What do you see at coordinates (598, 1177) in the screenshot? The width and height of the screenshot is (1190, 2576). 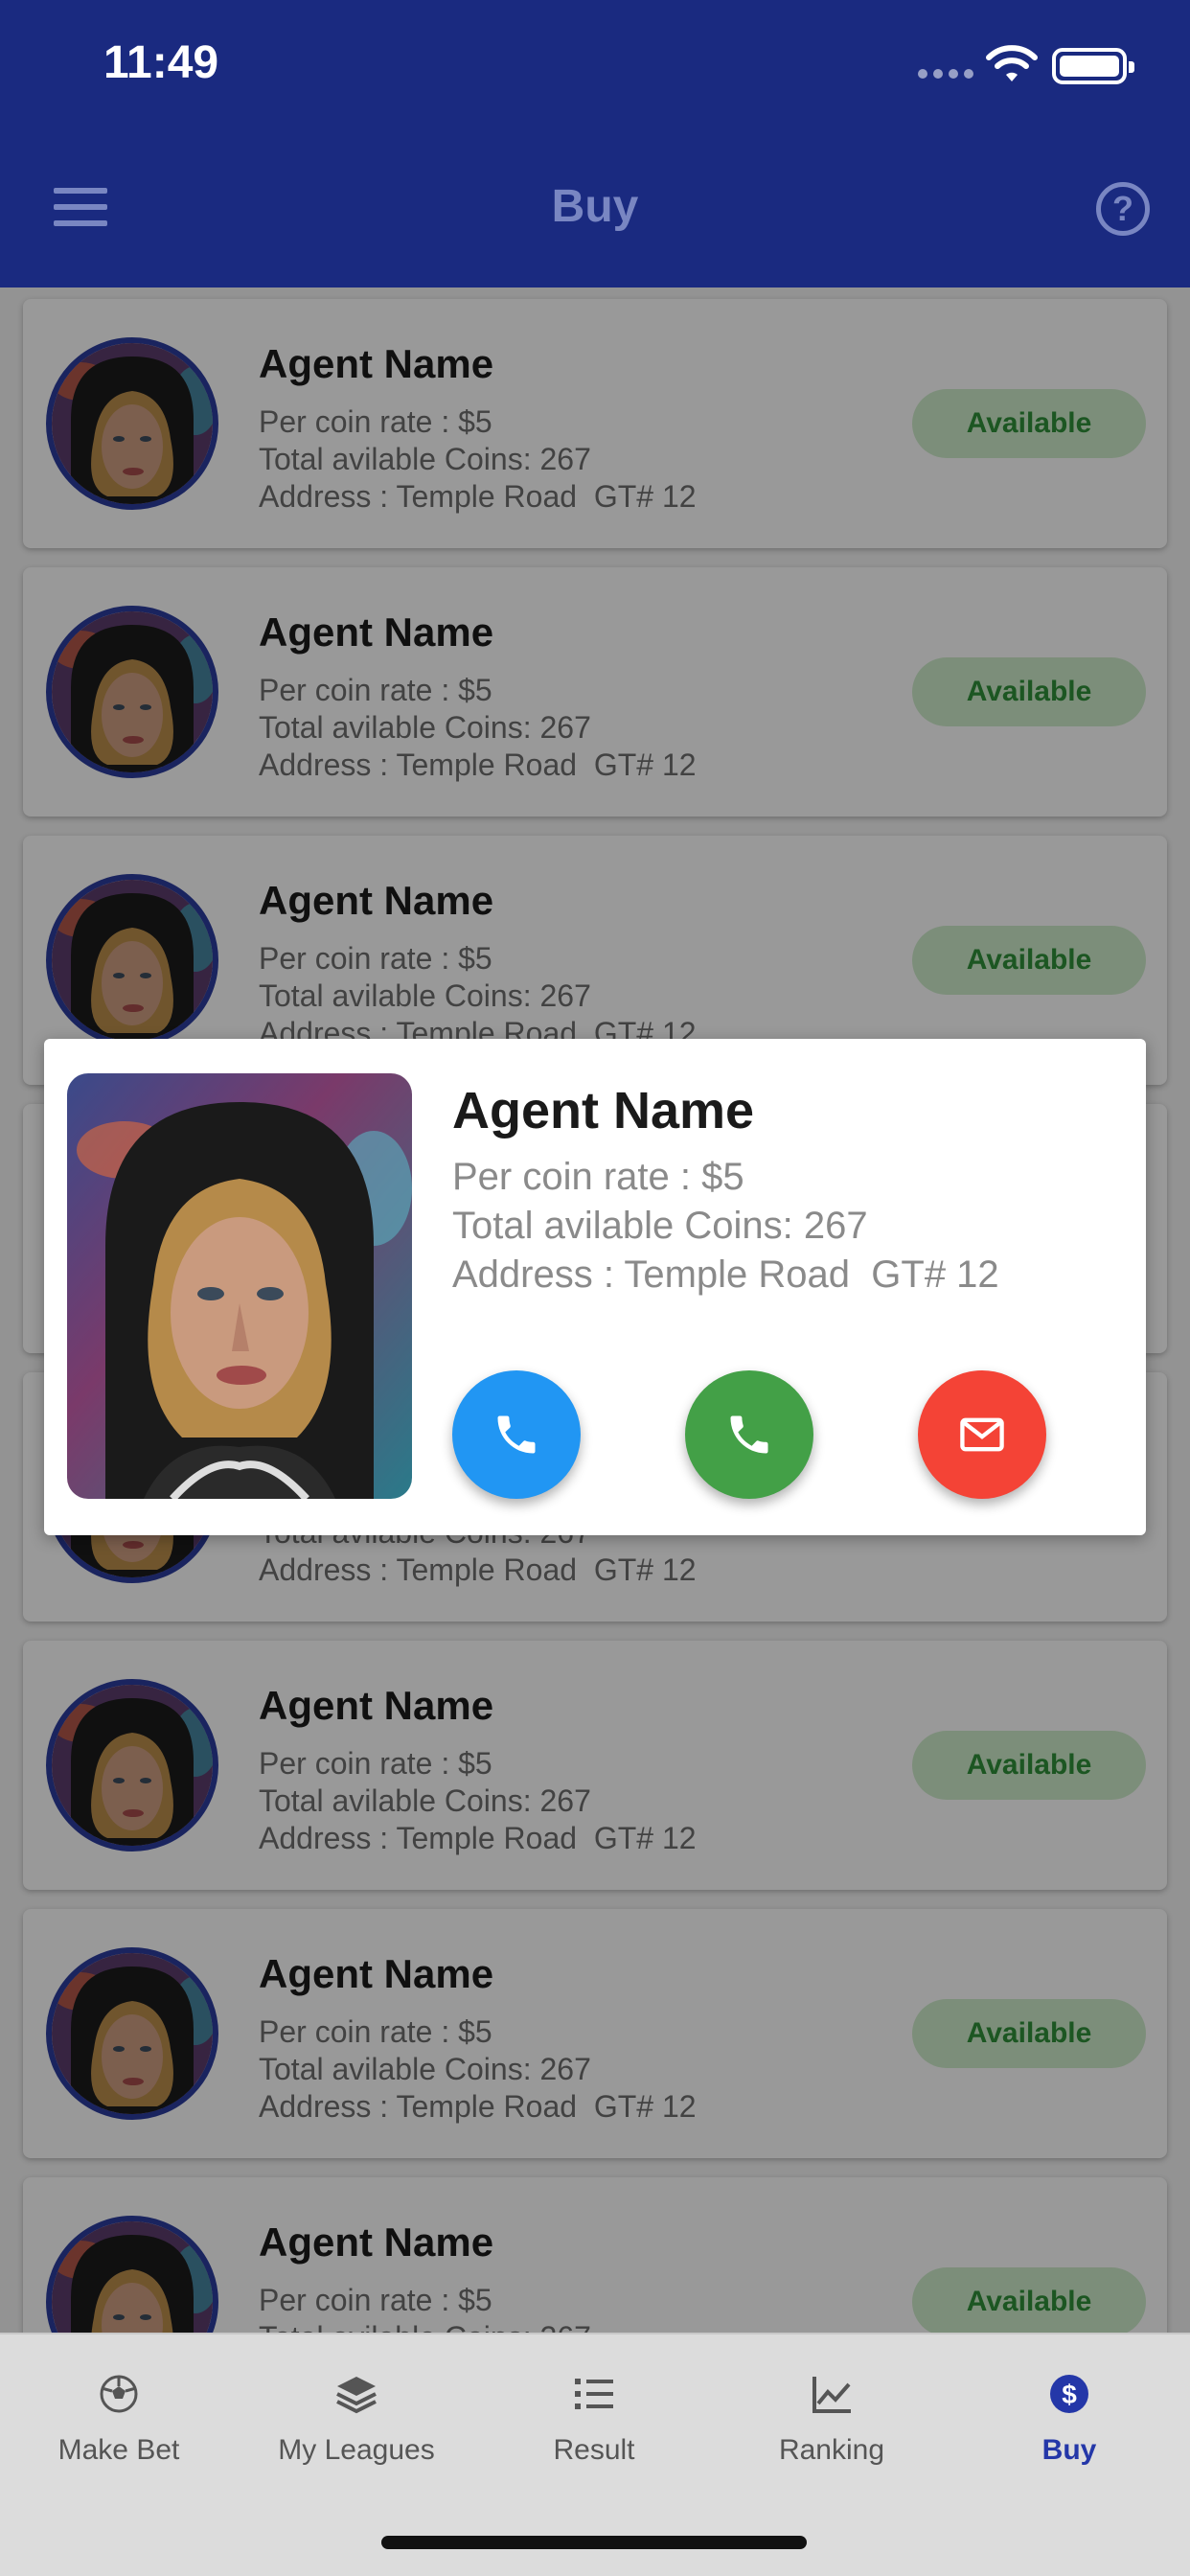 I see `modal-coin-rate: Per coin rate : $5` at bounding box center [598, 1177].